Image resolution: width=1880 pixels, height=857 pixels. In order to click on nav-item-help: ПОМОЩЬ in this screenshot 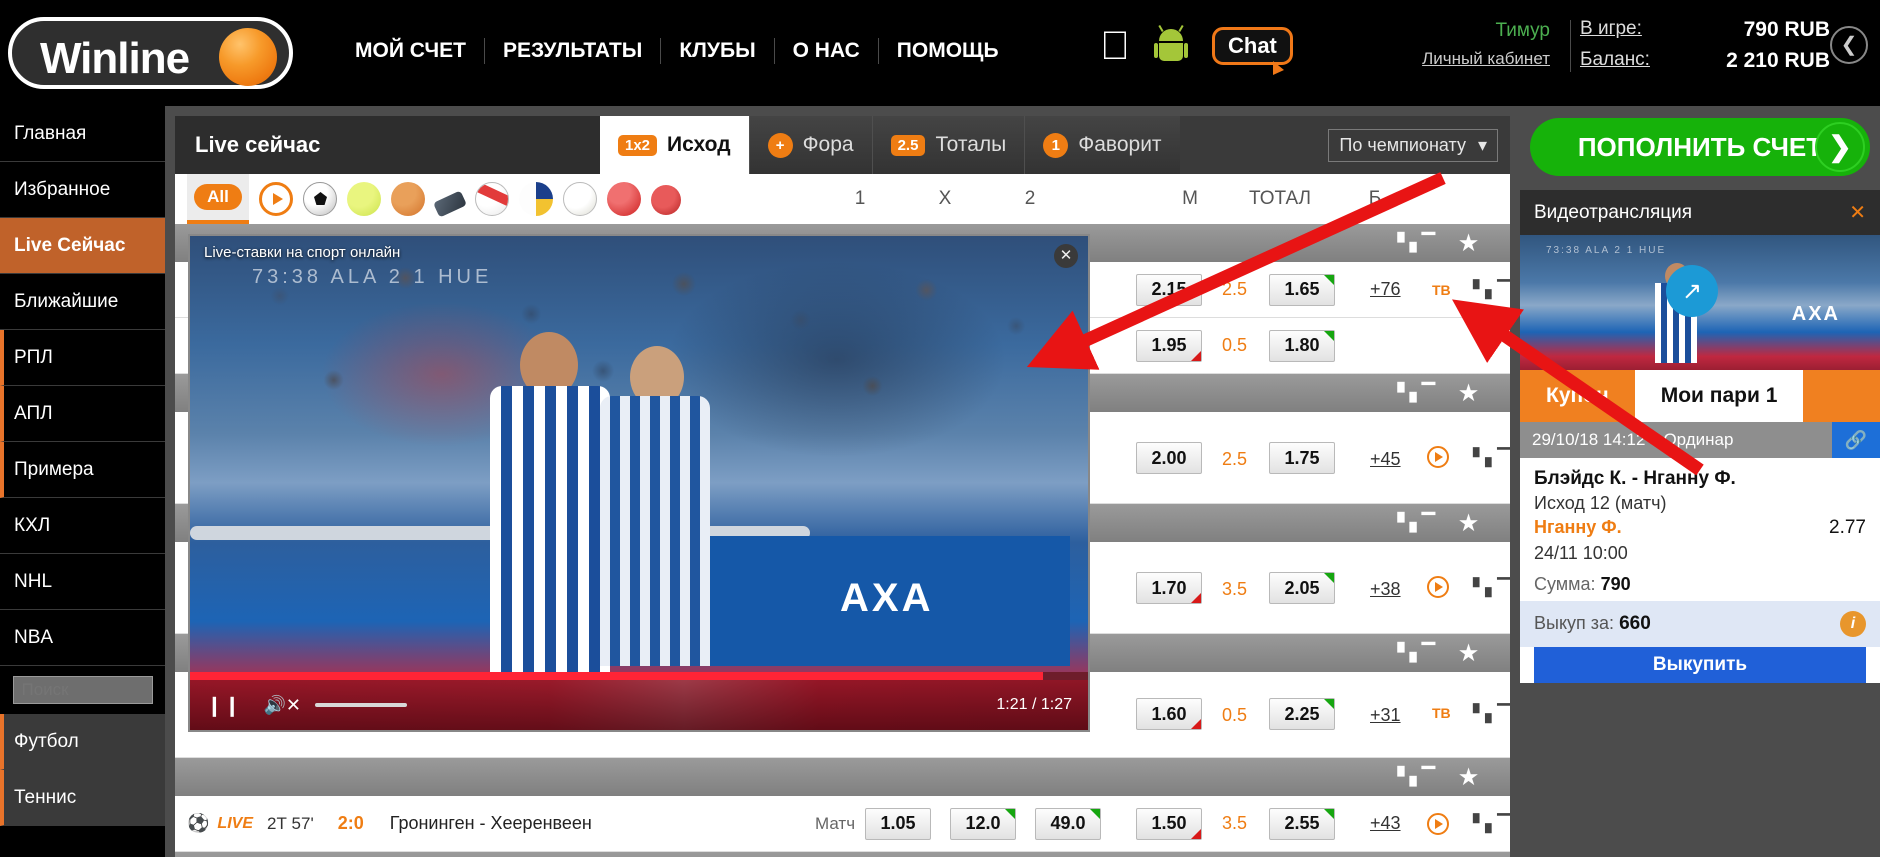, I will do `click(948, 51)`.